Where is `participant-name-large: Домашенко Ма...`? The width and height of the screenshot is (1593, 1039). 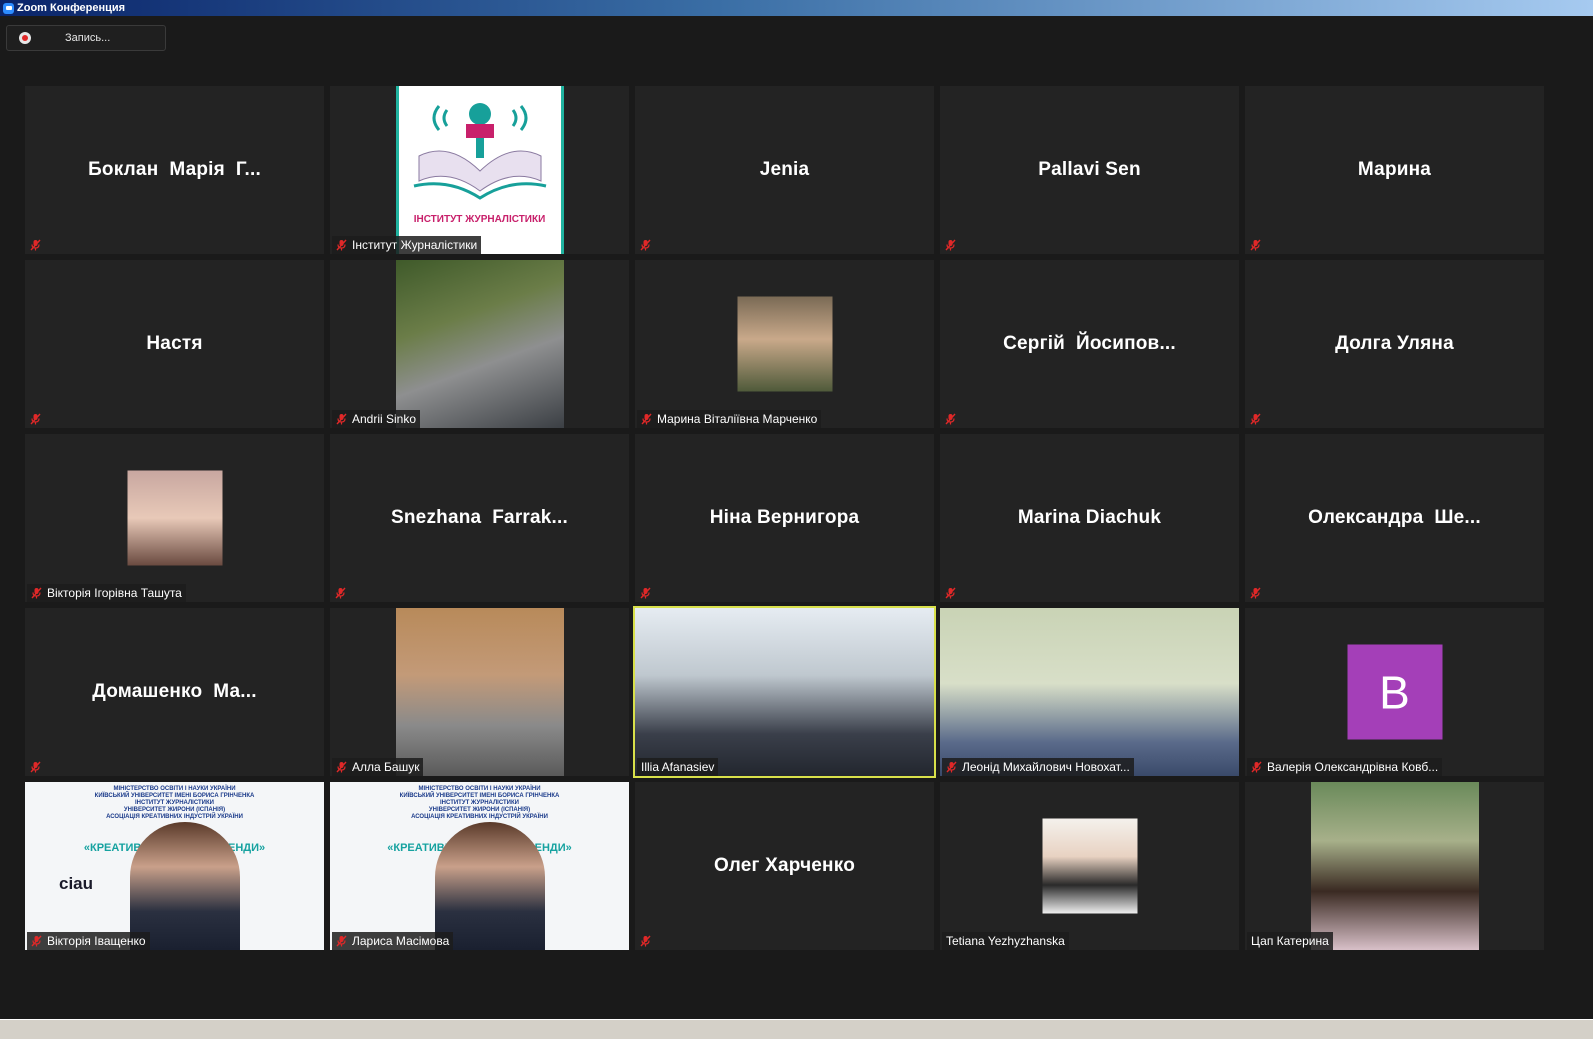 participant-name-large: Домашенко Ма... is located at coordinates (174, 691).